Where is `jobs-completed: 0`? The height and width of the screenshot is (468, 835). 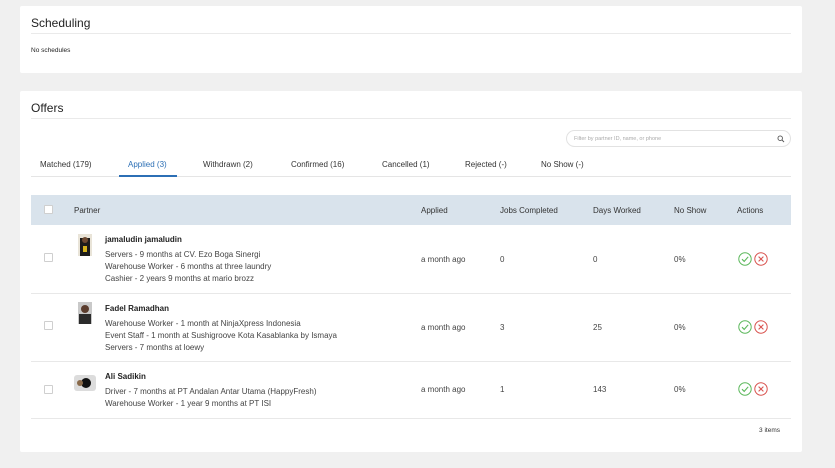
jobs-completed: 0 is located at coordinates (502, 259).